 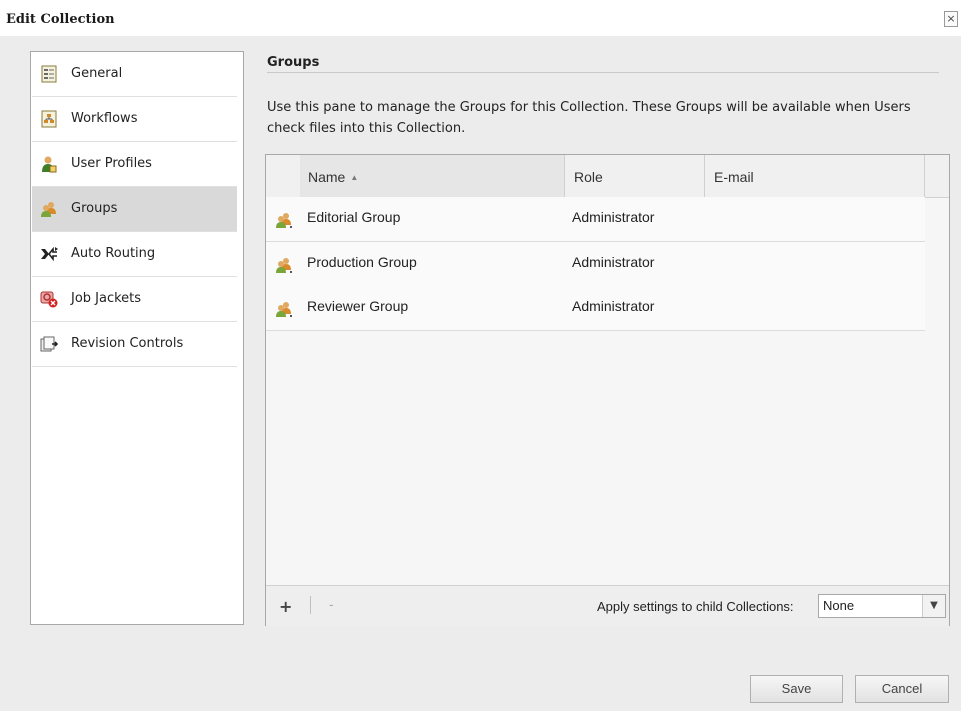 I want to click on sidebar-item-job-jackets: Job Jackets, so click(x=134, y=299).